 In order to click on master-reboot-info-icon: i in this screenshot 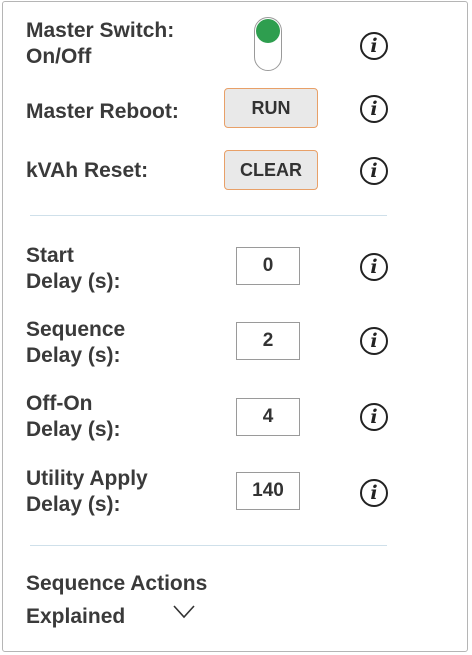, I will do `click(374, 109)`.